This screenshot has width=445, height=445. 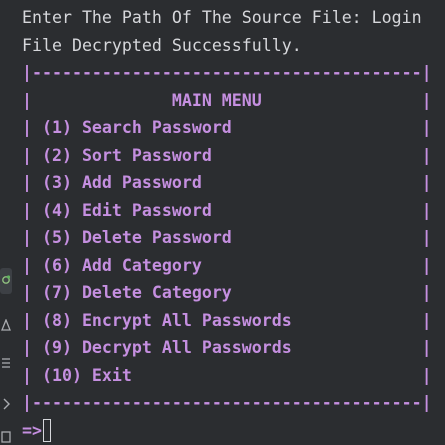 What do you see at coordinates (6, 437) in the screenshot?
I see `console-icon` at bounding box center [6, 437].